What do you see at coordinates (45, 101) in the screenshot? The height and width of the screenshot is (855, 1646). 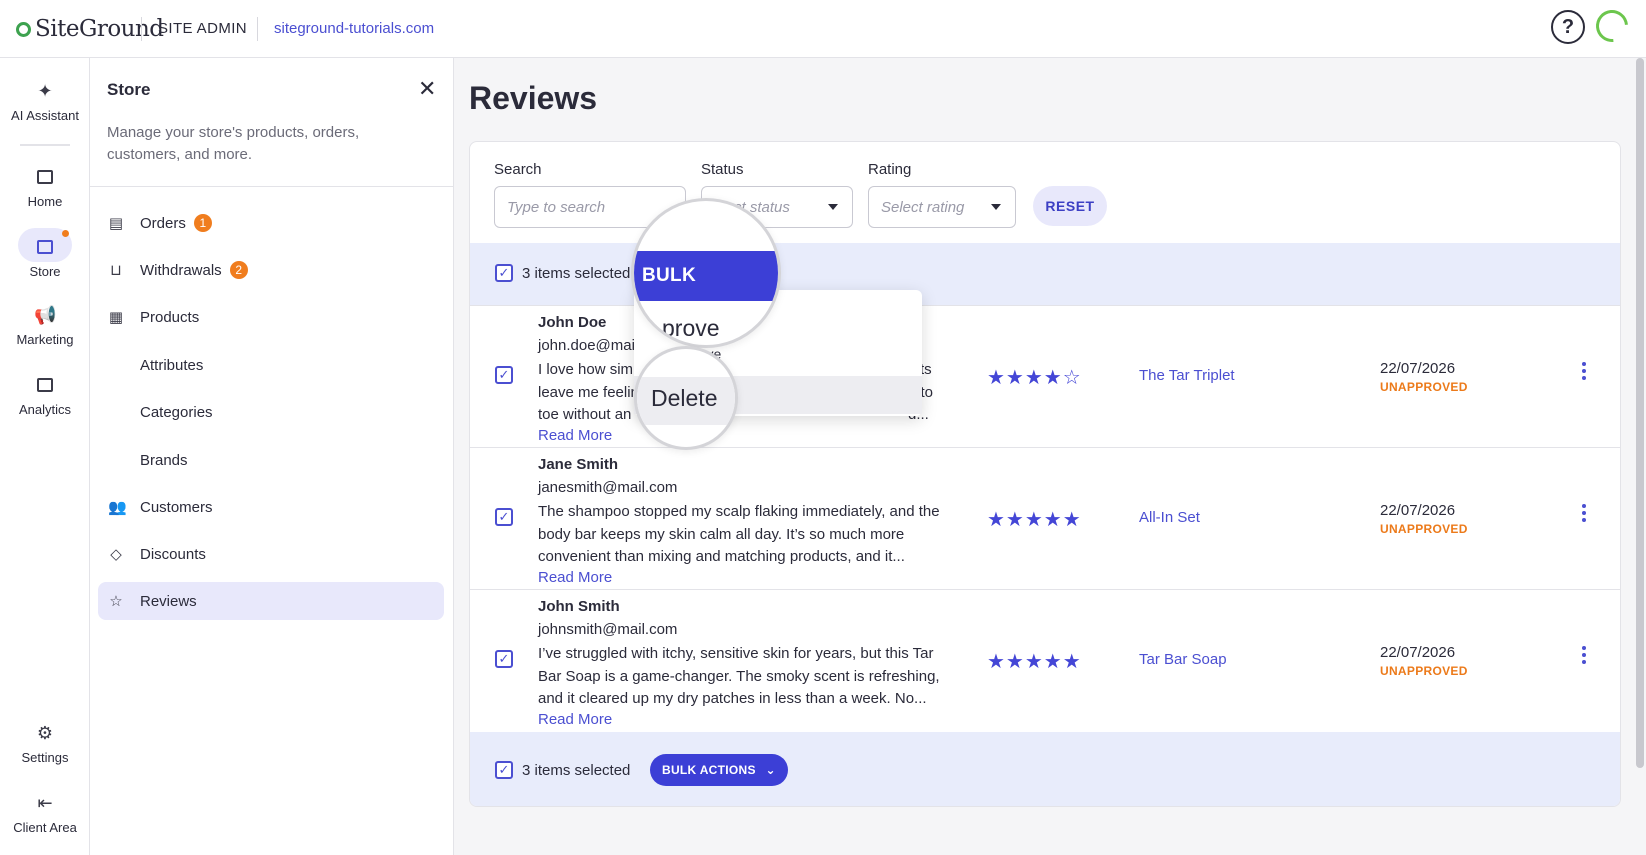 I see `rail-item-ai-assistant: ✦ AI Assistant` at bounding box center [45, 101].